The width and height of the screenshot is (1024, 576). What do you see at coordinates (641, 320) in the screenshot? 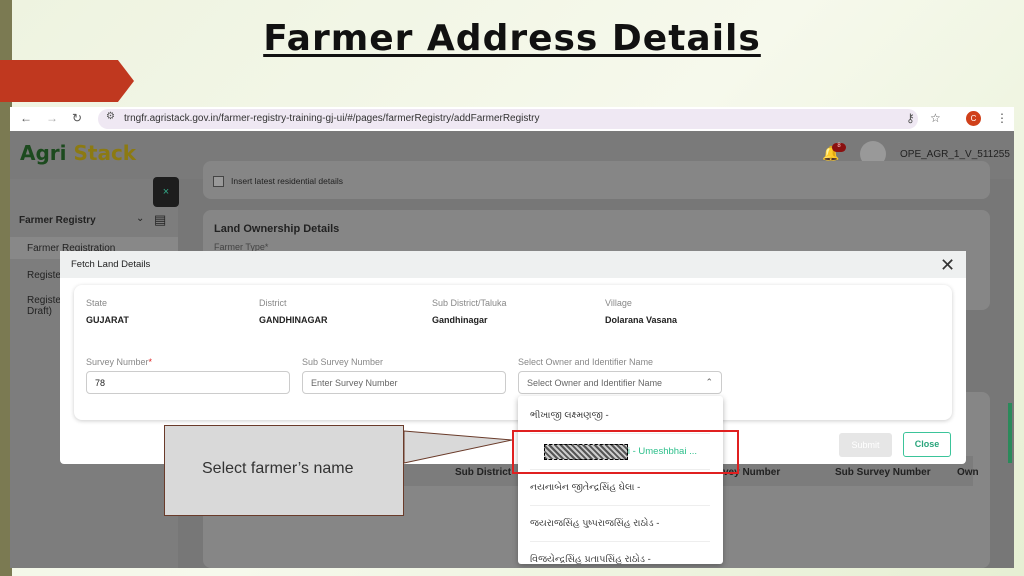
I see `village-value: Dolarana Vasana` at bounding box center [641, 320].